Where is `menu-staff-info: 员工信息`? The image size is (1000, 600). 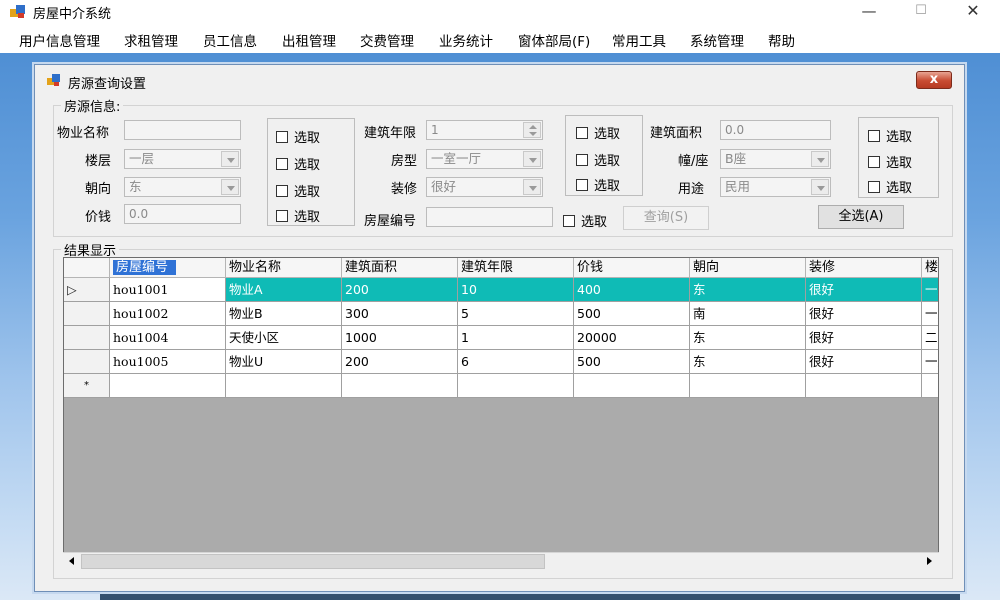
menu-staff-info: 员工信息 is located at coordinates (230, 40).